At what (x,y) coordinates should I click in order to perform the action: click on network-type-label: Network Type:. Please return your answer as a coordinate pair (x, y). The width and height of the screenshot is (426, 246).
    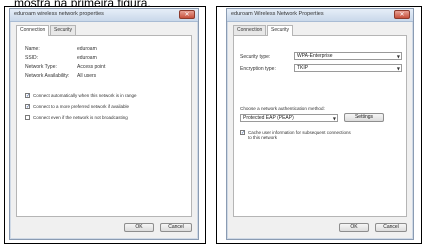
    Looking at the image, I should click on (41, 67).